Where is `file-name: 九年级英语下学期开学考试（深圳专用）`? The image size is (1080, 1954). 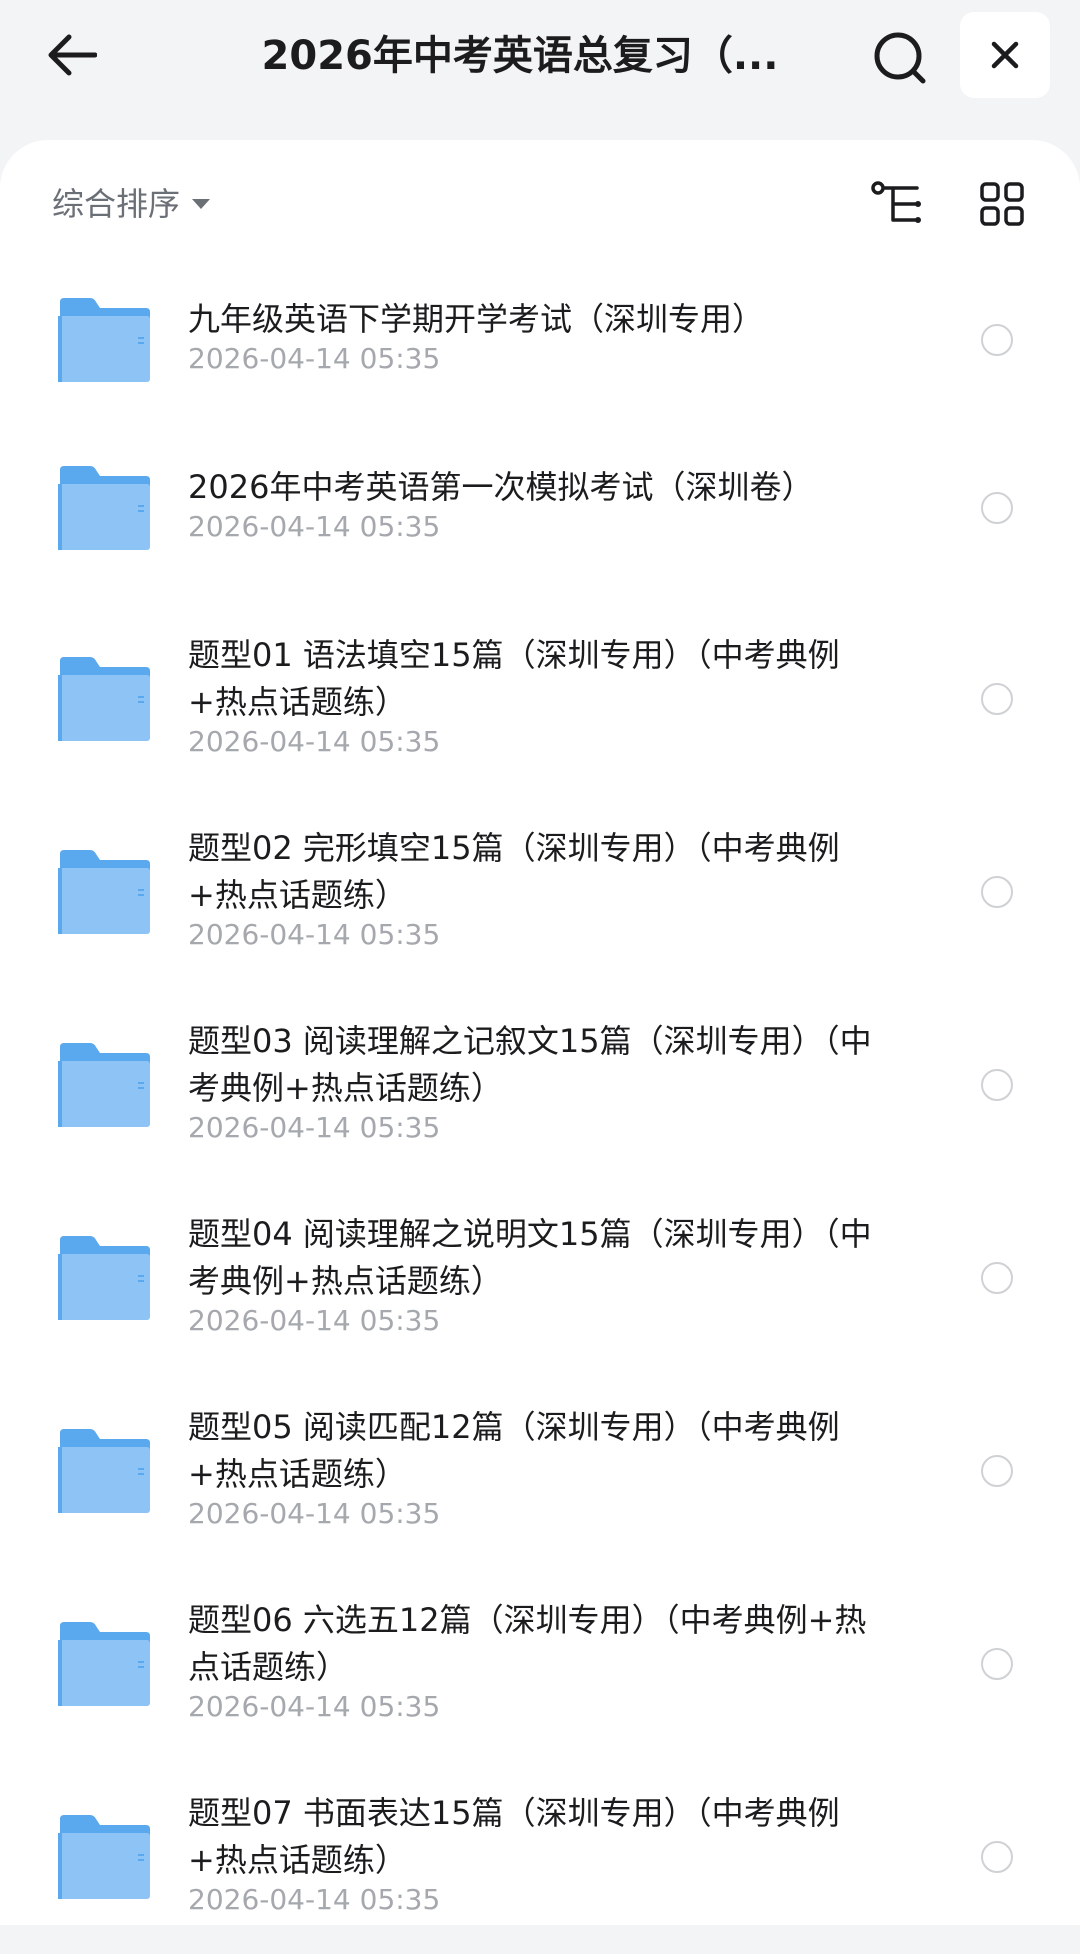
file-name: 九年级英语下学期开学考试（深圳专用） is located at coordinates (476, 319).